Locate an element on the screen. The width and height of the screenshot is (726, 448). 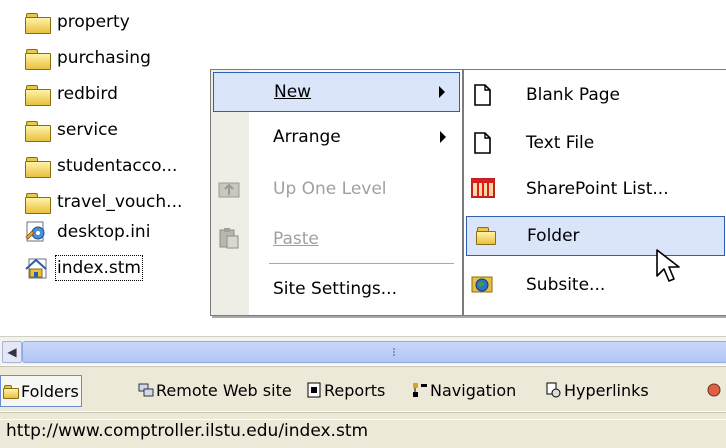
menu-item-folder: Folder is located at coordinates (595, 236).